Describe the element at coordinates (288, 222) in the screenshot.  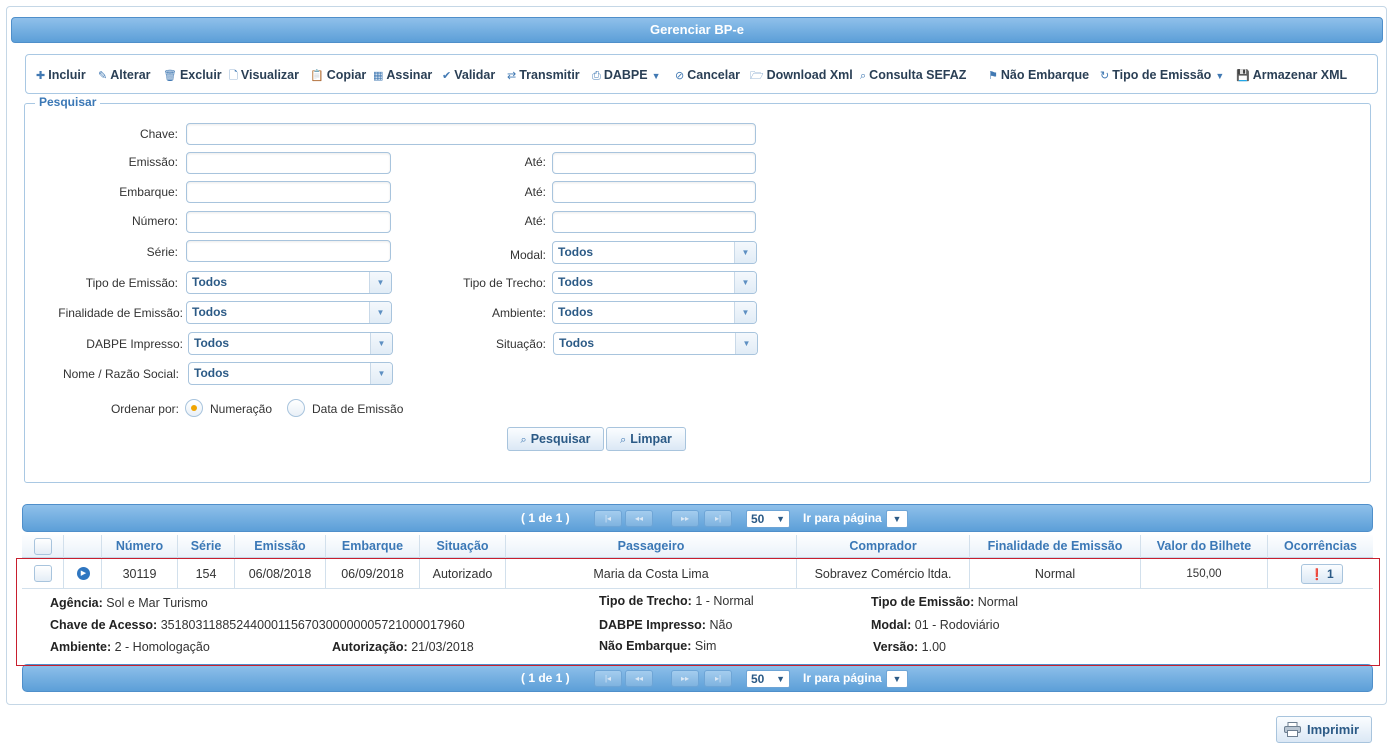
I see `numero-from-input` at that location.